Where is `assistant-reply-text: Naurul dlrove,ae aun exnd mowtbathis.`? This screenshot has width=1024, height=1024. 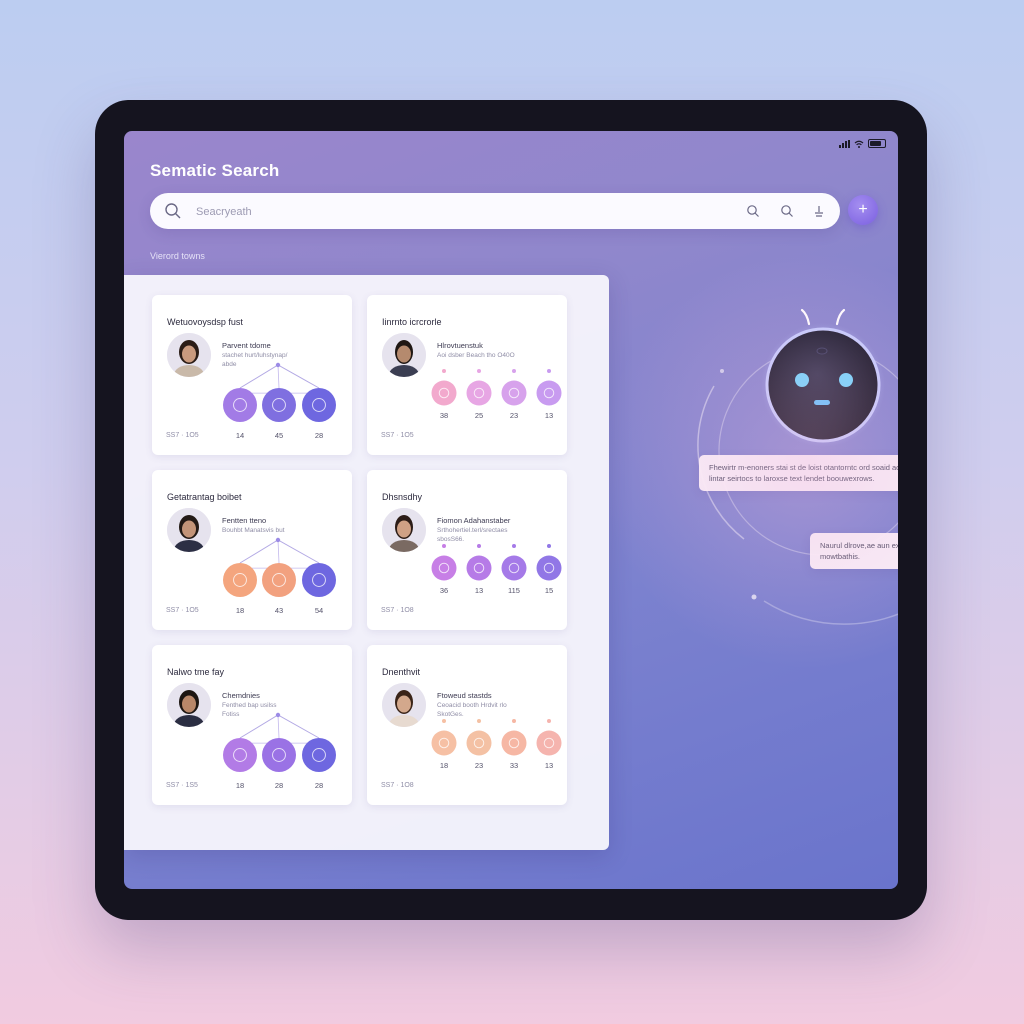
assistant-reply-text: Naurul dlrove,ae aun exnd mowtbathis. is located at coordinates (859, 551).